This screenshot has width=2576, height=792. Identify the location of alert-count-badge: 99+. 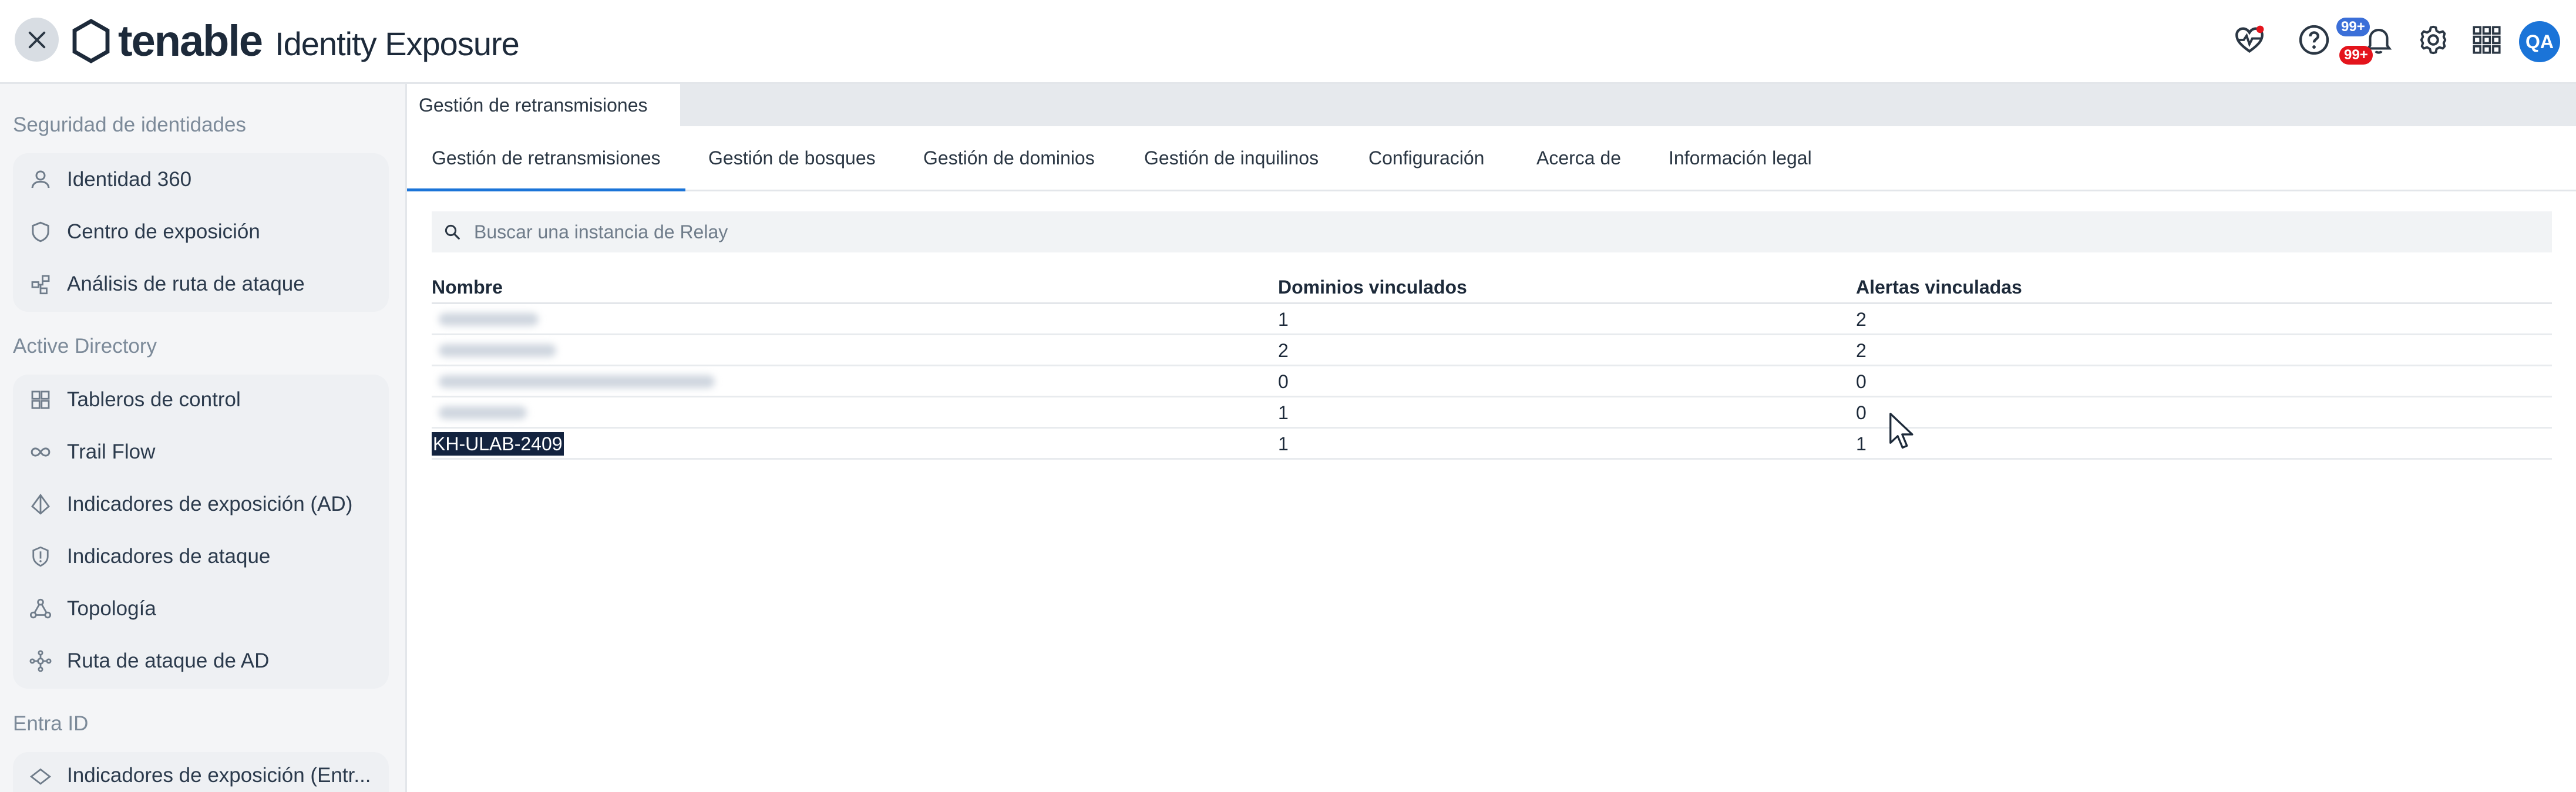
(2356, 56).